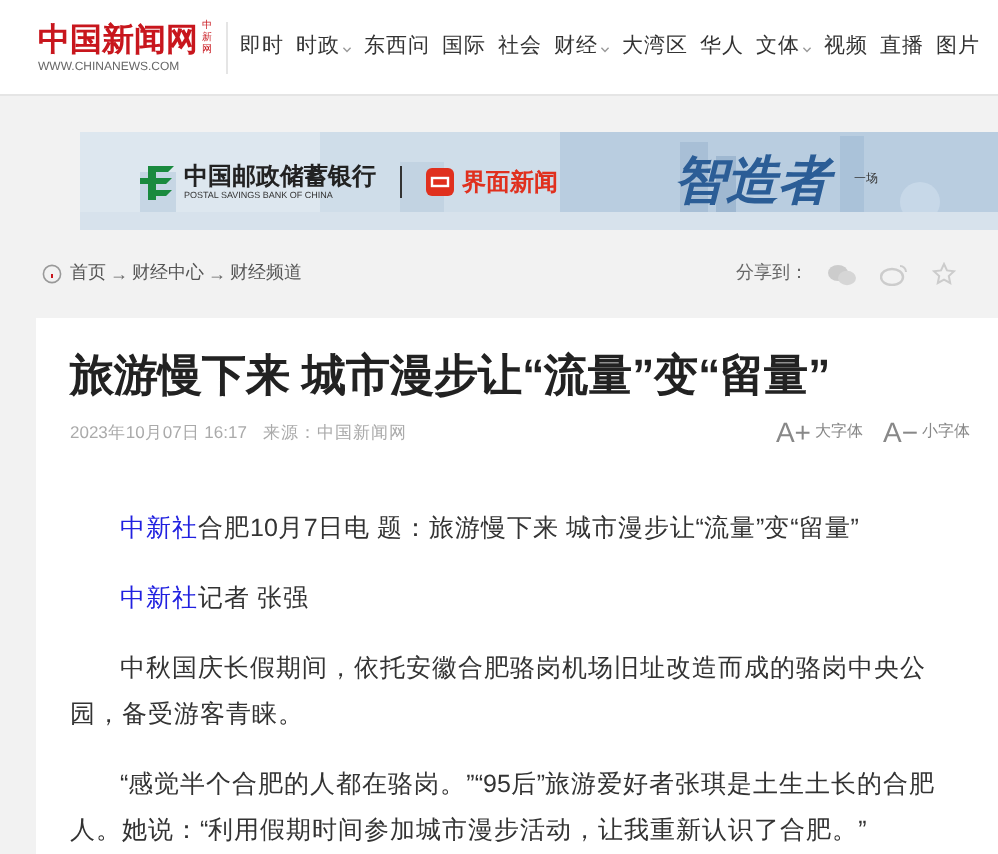 The width and height of the screenshot is (998, 854). Describe the element at coordinates (842, 274) in the screenshot. I see `chat-bubbles-icon` at that location.